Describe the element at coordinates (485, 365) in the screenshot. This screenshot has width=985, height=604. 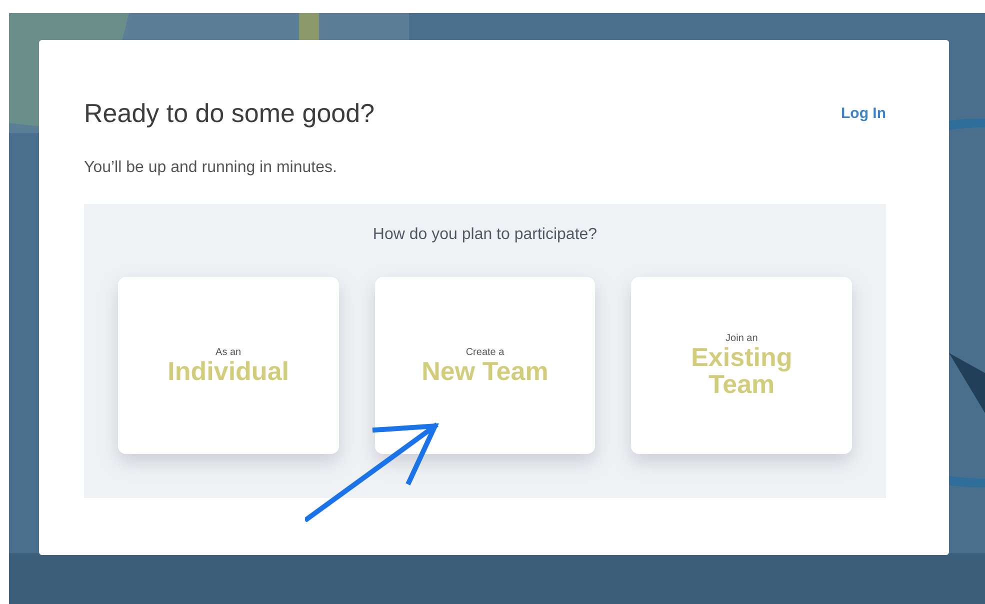
I see `option-card: Create a New Team` at that location.